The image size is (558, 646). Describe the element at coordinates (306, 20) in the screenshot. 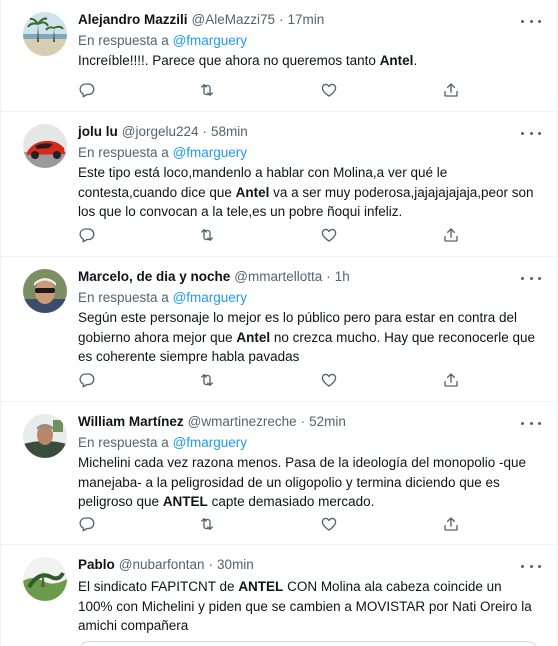

I see `timestamp: 17min` at that location.